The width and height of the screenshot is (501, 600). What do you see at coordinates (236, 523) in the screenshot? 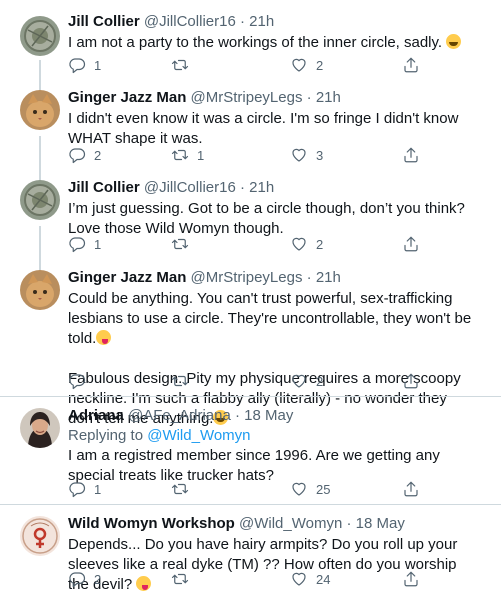
I see `tweet-header: Wild Womyn Workshop @Wild_Womyn · 18 May` at bounding box center [236, 523].